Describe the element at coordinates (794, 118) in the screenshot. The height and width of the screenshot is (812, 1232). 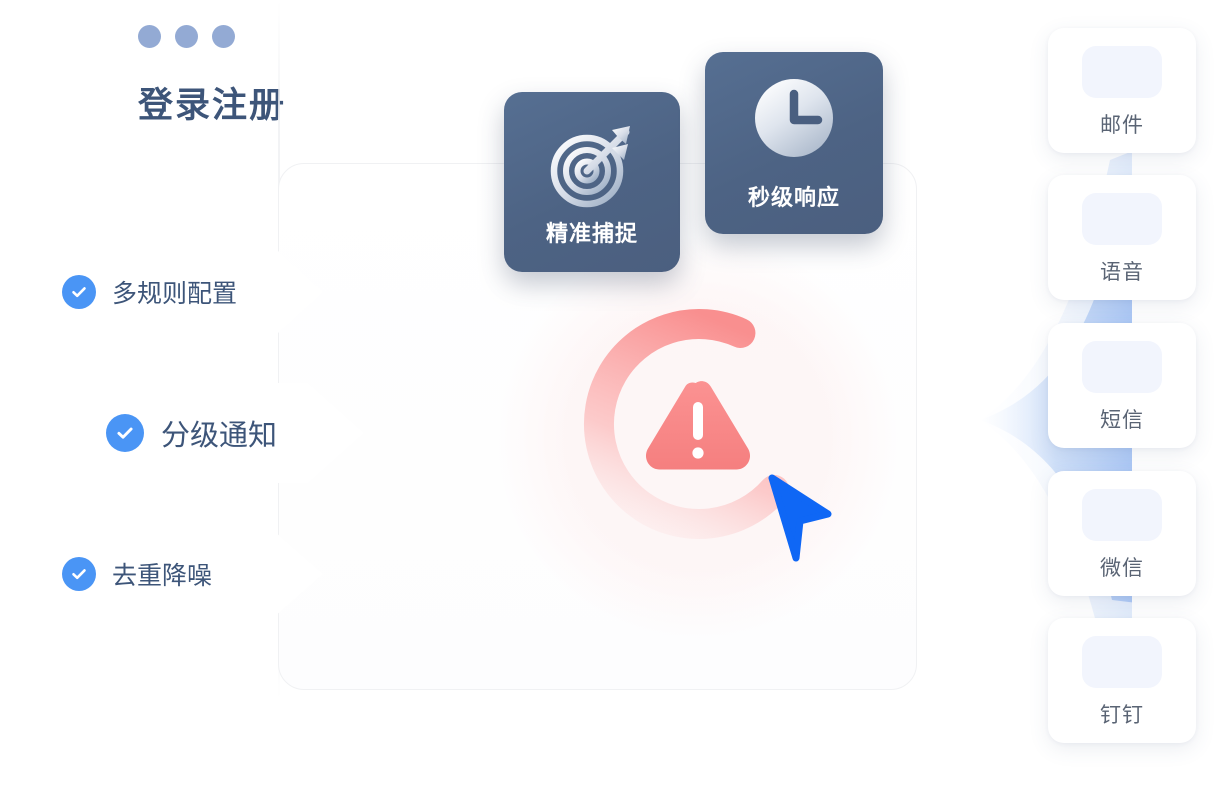
I see `clock-icon` at that location.